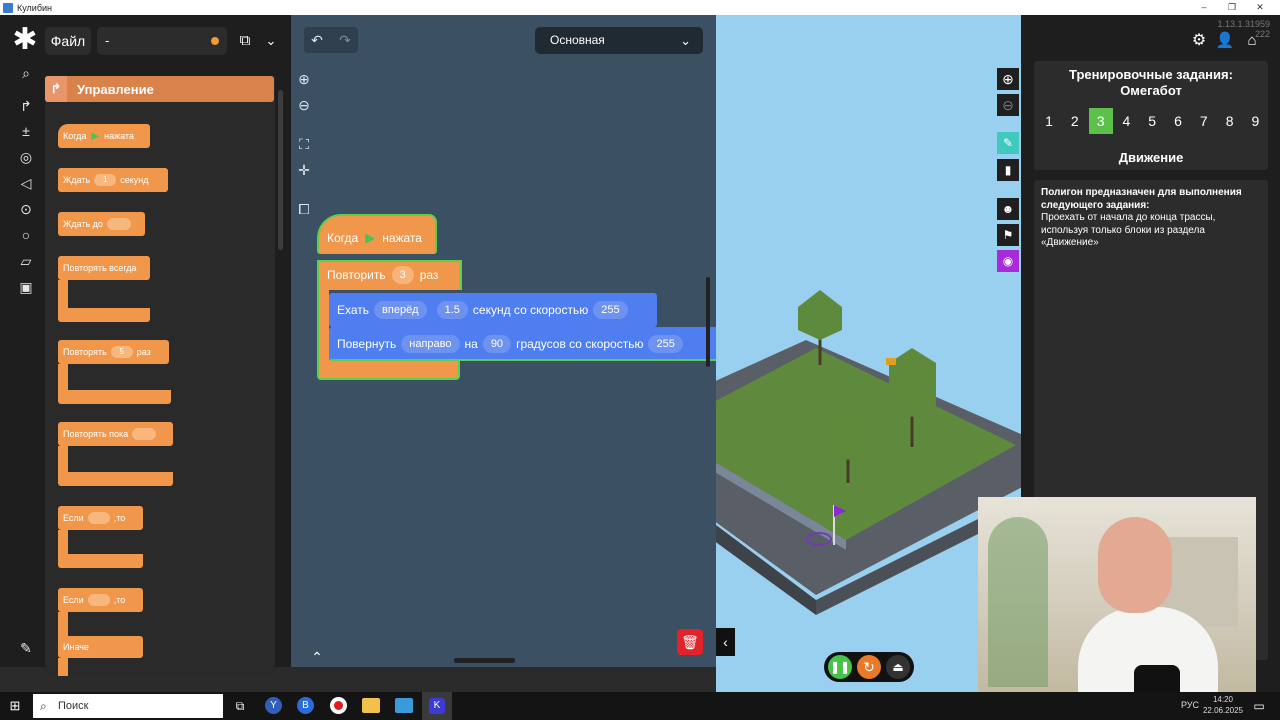  What do you see at coordinates (437, 706) in the screenshot?
I see `kulibin-taskbar-item: K` at bounding box center [437, 706].